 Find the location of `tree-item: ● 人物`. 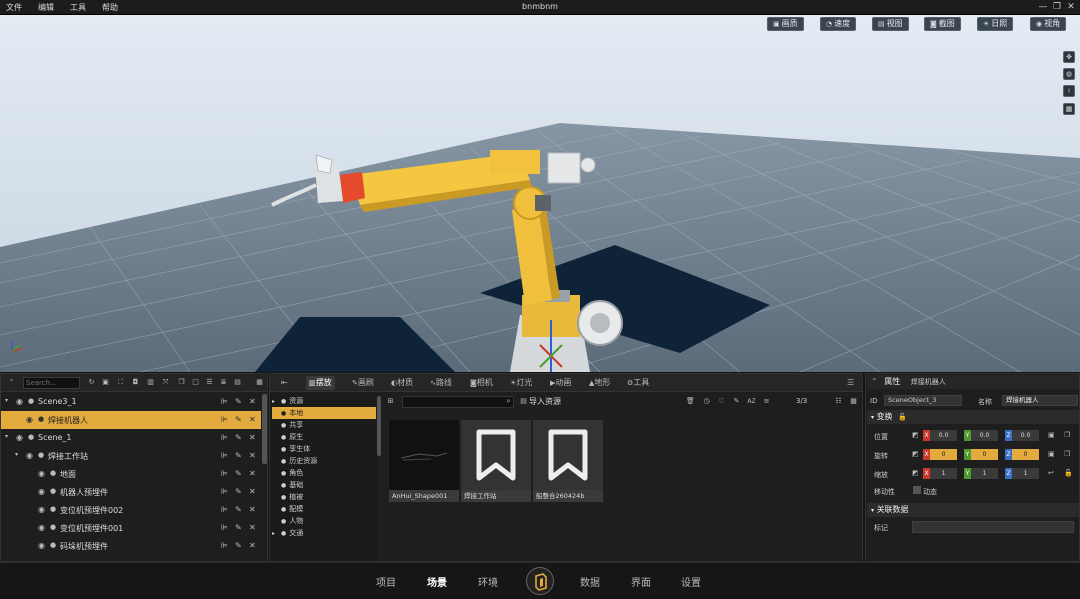

tree-item: ● 人物 is located at coordinates (324, 521).